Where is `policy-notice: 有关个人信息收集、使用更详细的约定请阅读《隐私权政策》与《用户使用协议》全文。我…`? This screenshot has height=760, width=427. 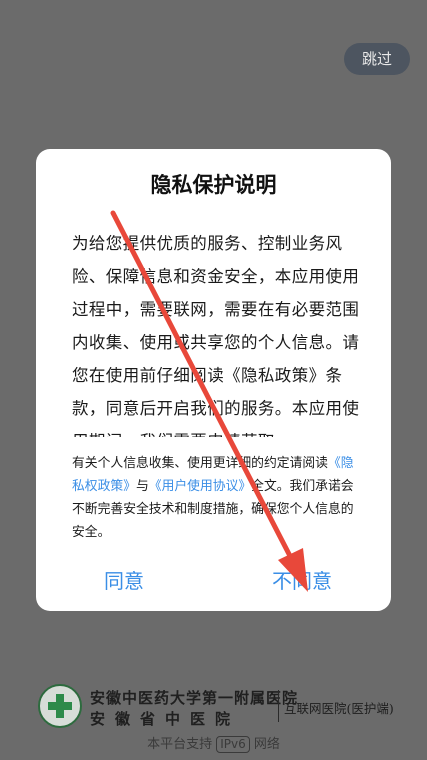 policy-notice: 有关个人信息收集、使用更详细的约定请阅读《隐私权政策》与《用户使用协议》全文。我… is located at coordinates (217, 498).